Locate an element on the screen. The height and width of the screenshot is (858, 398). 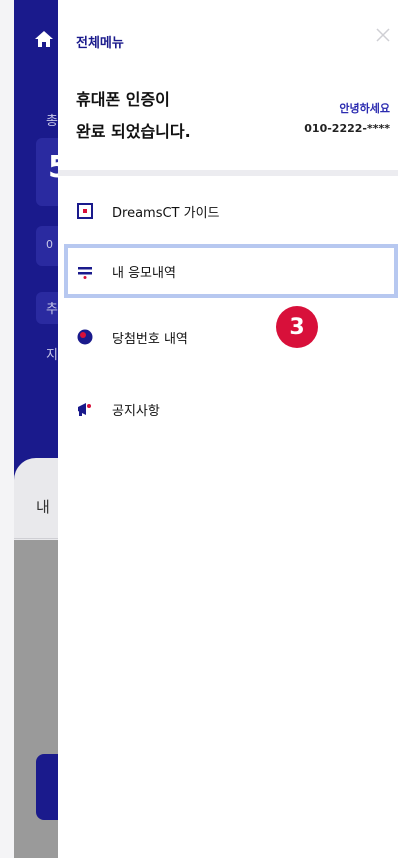
bg-text: 내 is located at coordinates (43, 507).